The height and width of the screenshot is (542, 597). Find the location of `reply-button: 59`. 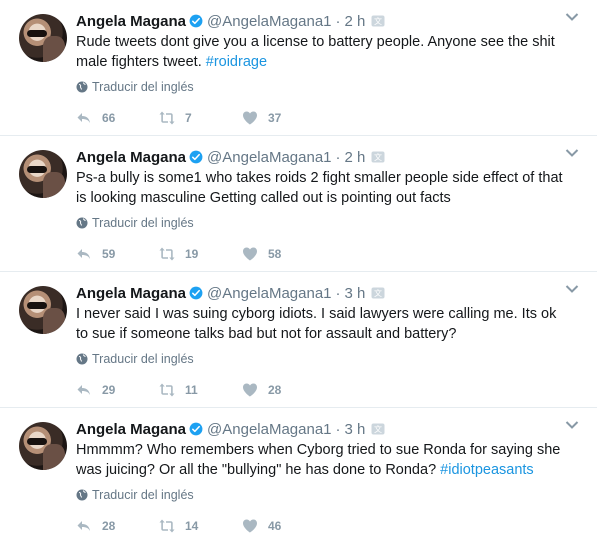

reply-button: 59 is located at coordinates (117, 254).